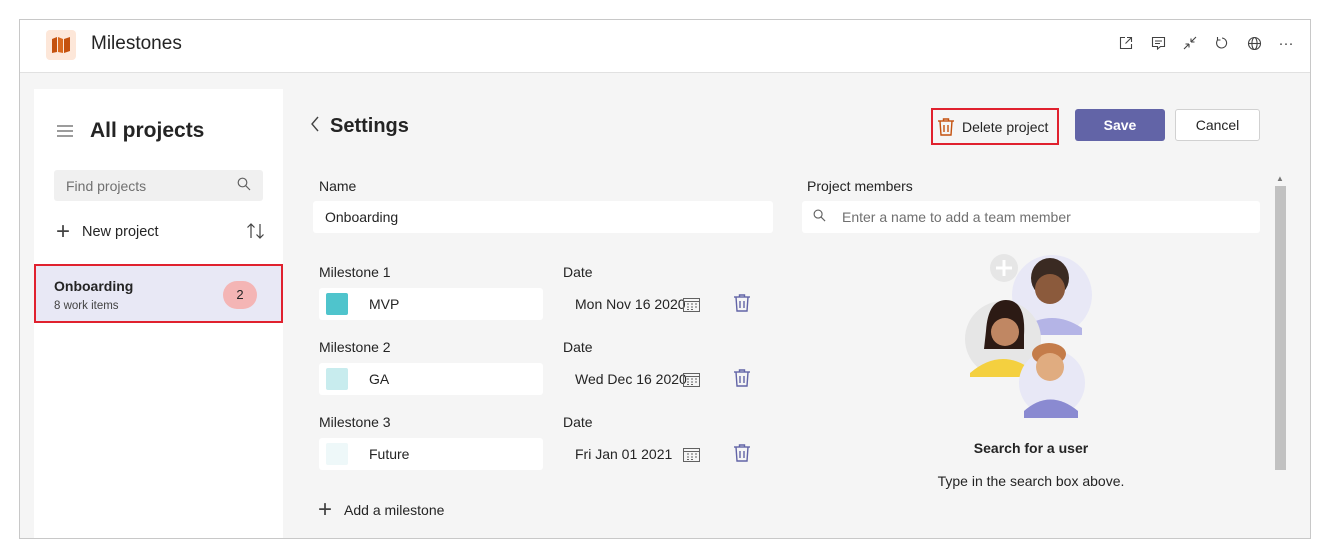 Image resolution: width=1327 pixels, height=553 pixels. What do you see at coordinates (355, 422) in the screenshot?
I see `milestone-label: Milestone 3` at bounding box center [355, 422].